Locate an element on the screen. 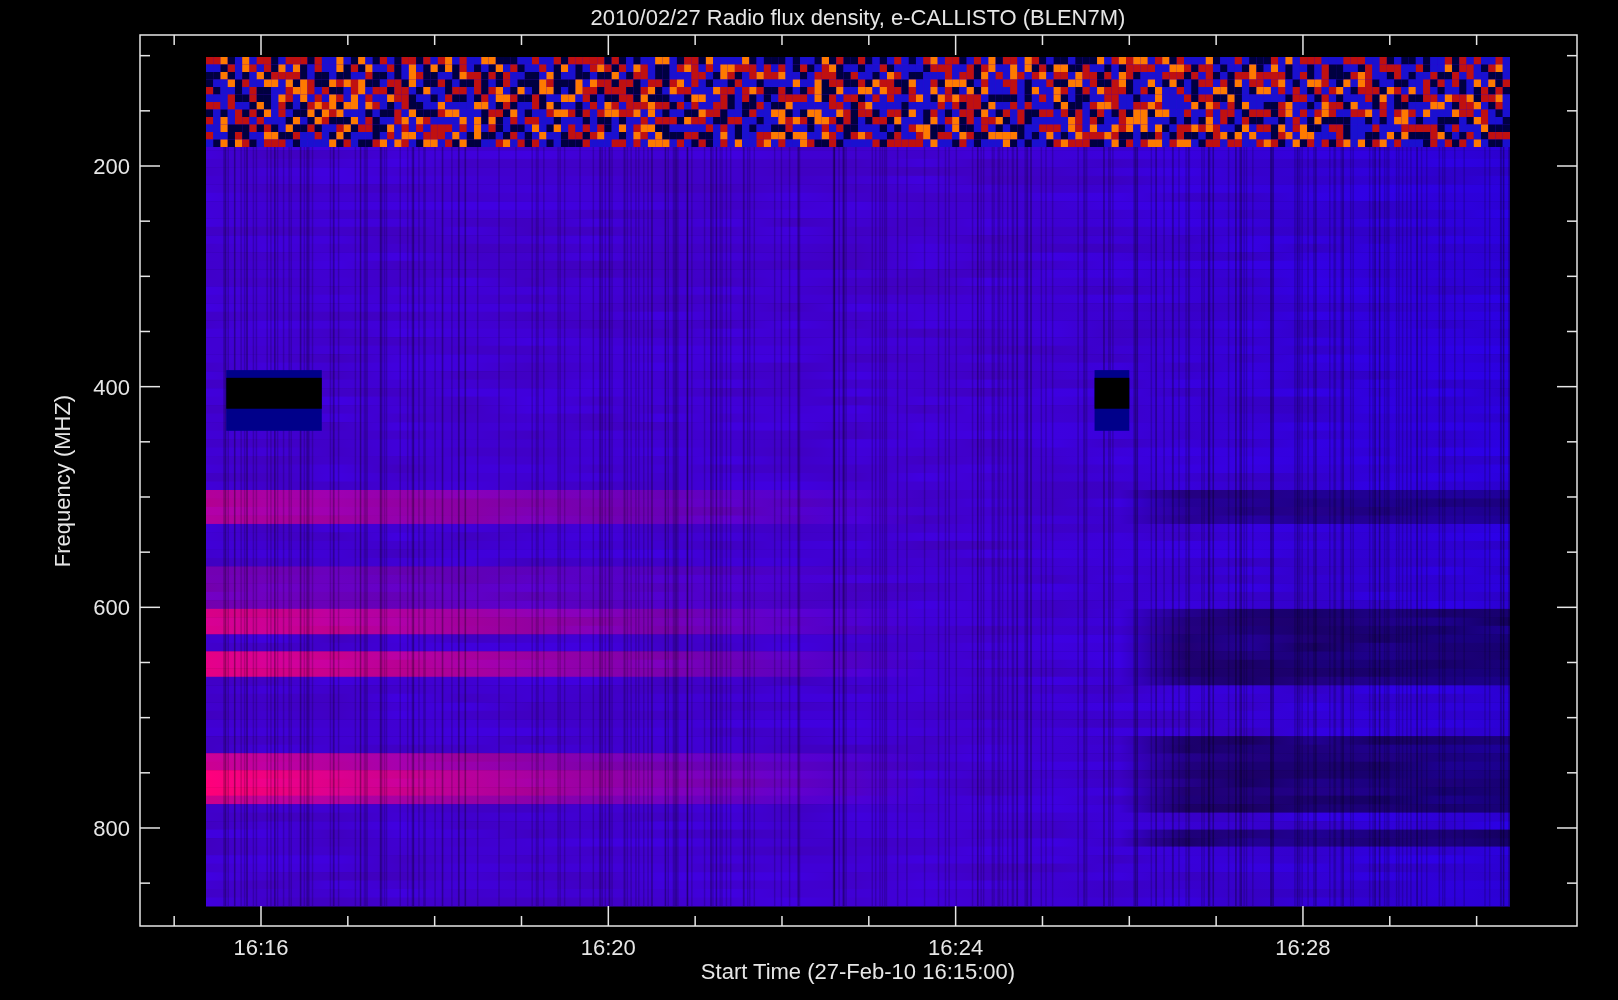  tick-label: 200 is located at coordinates (111, 166).